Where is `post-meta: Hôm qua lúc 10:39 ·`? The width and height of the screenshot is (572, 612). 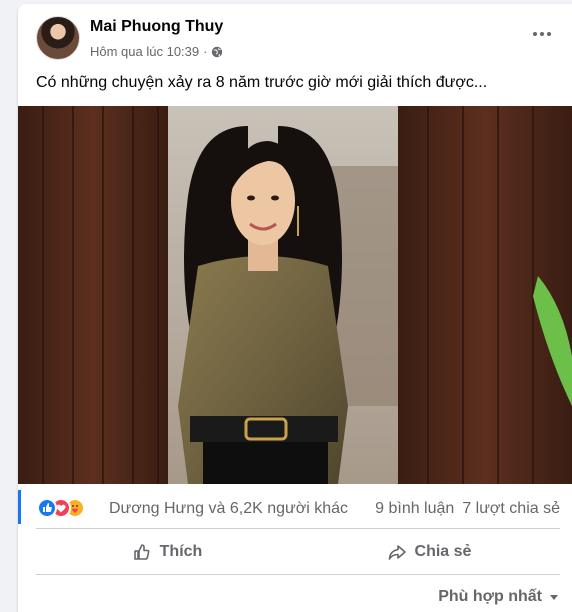
post-meta: Hôm qua lúc 10:39 · is located at coordinates (156, 51).